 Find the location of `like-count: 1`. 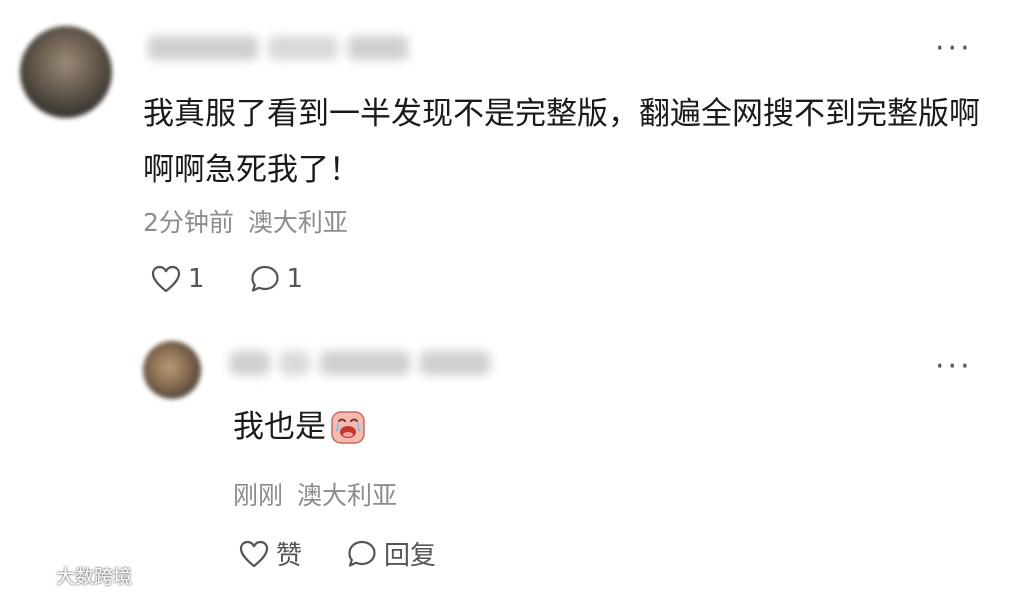

like-count: 1 is located at coordinates (196, 279).